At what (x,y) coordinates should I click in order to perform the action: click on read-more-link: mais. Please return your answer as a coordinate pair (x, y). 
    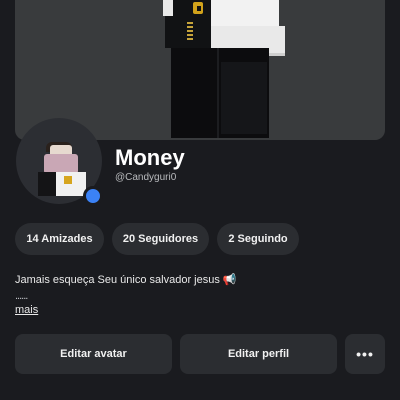
    Looking at the image, I should click on (26, 310).